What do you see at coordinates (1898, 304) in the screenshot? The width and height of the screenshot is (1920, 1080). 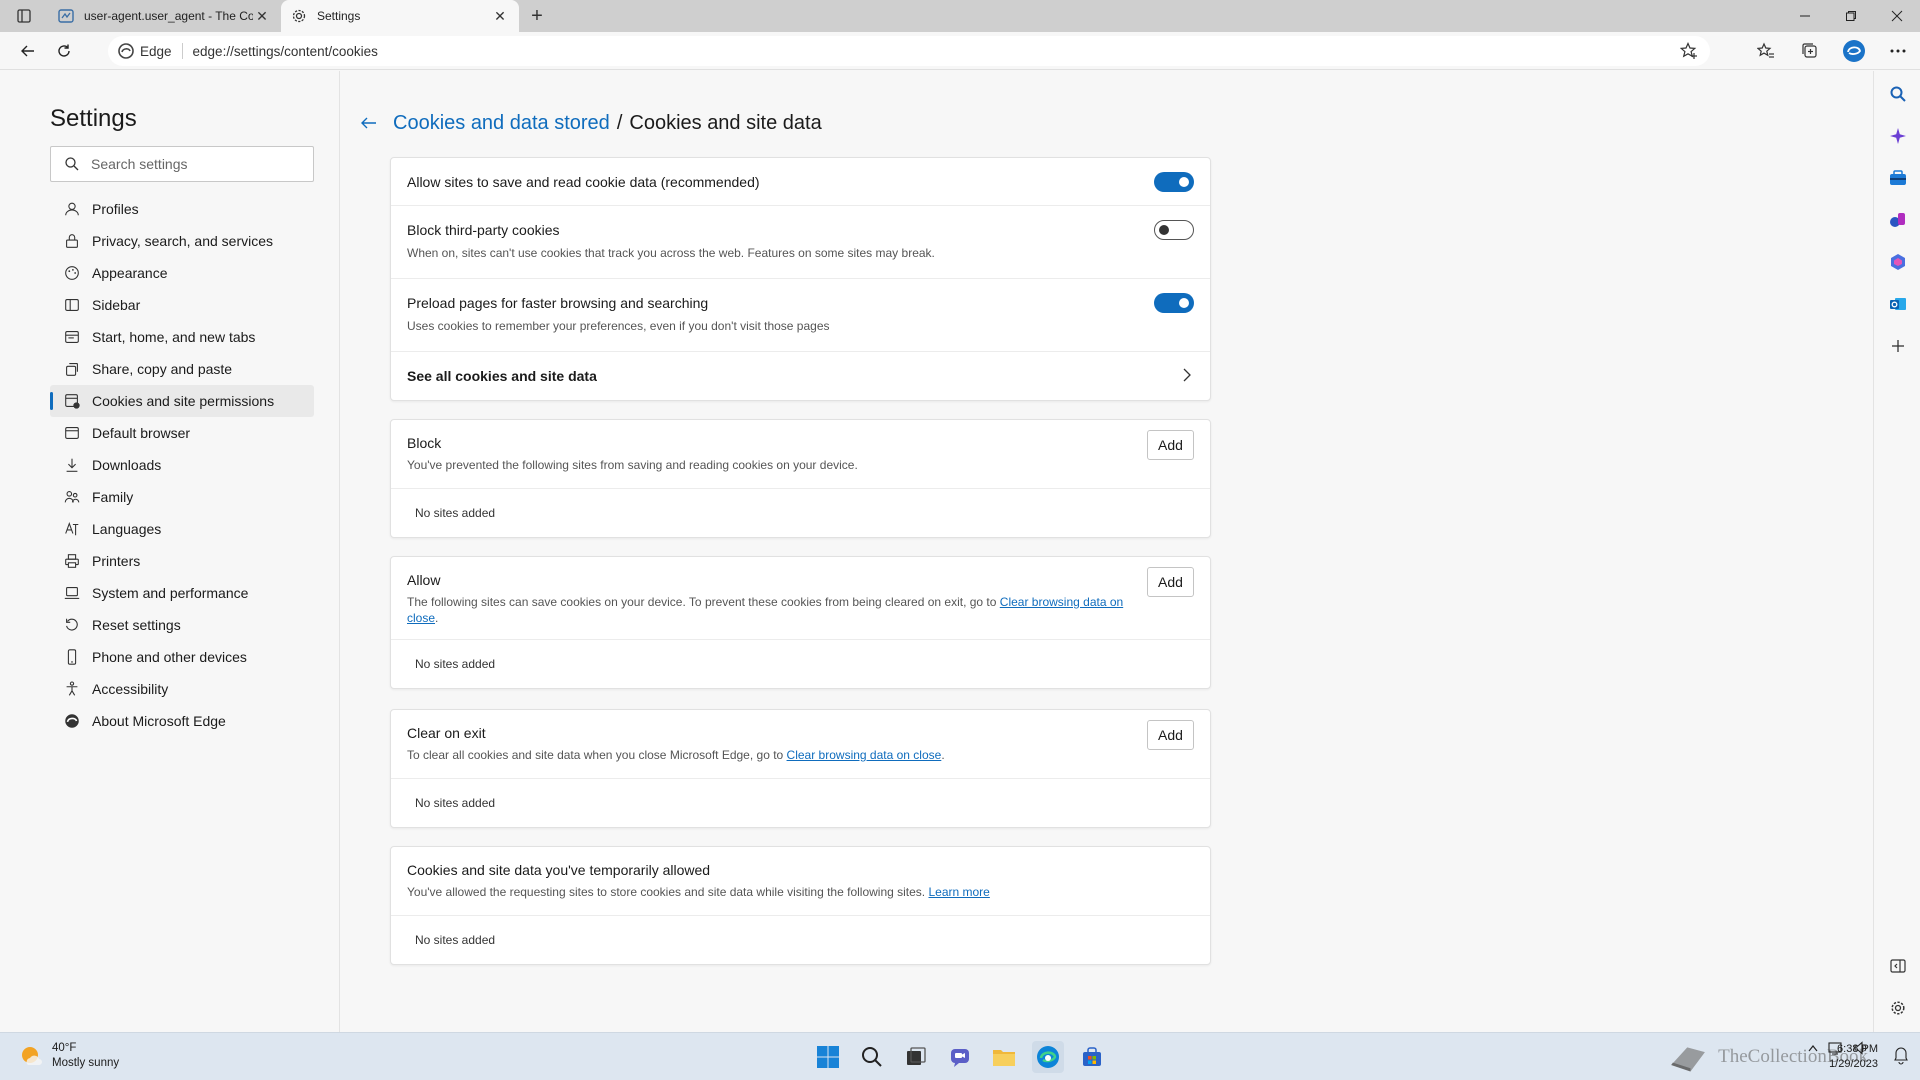 I see `sidebar-outlook-icon` at bounding box center [1898, 304].